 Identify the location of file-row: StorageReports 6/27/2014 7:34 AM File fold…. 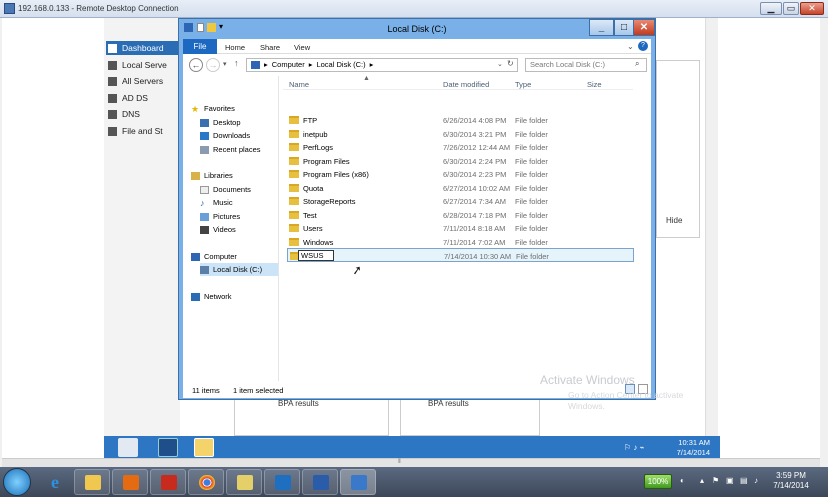
(460, 201).